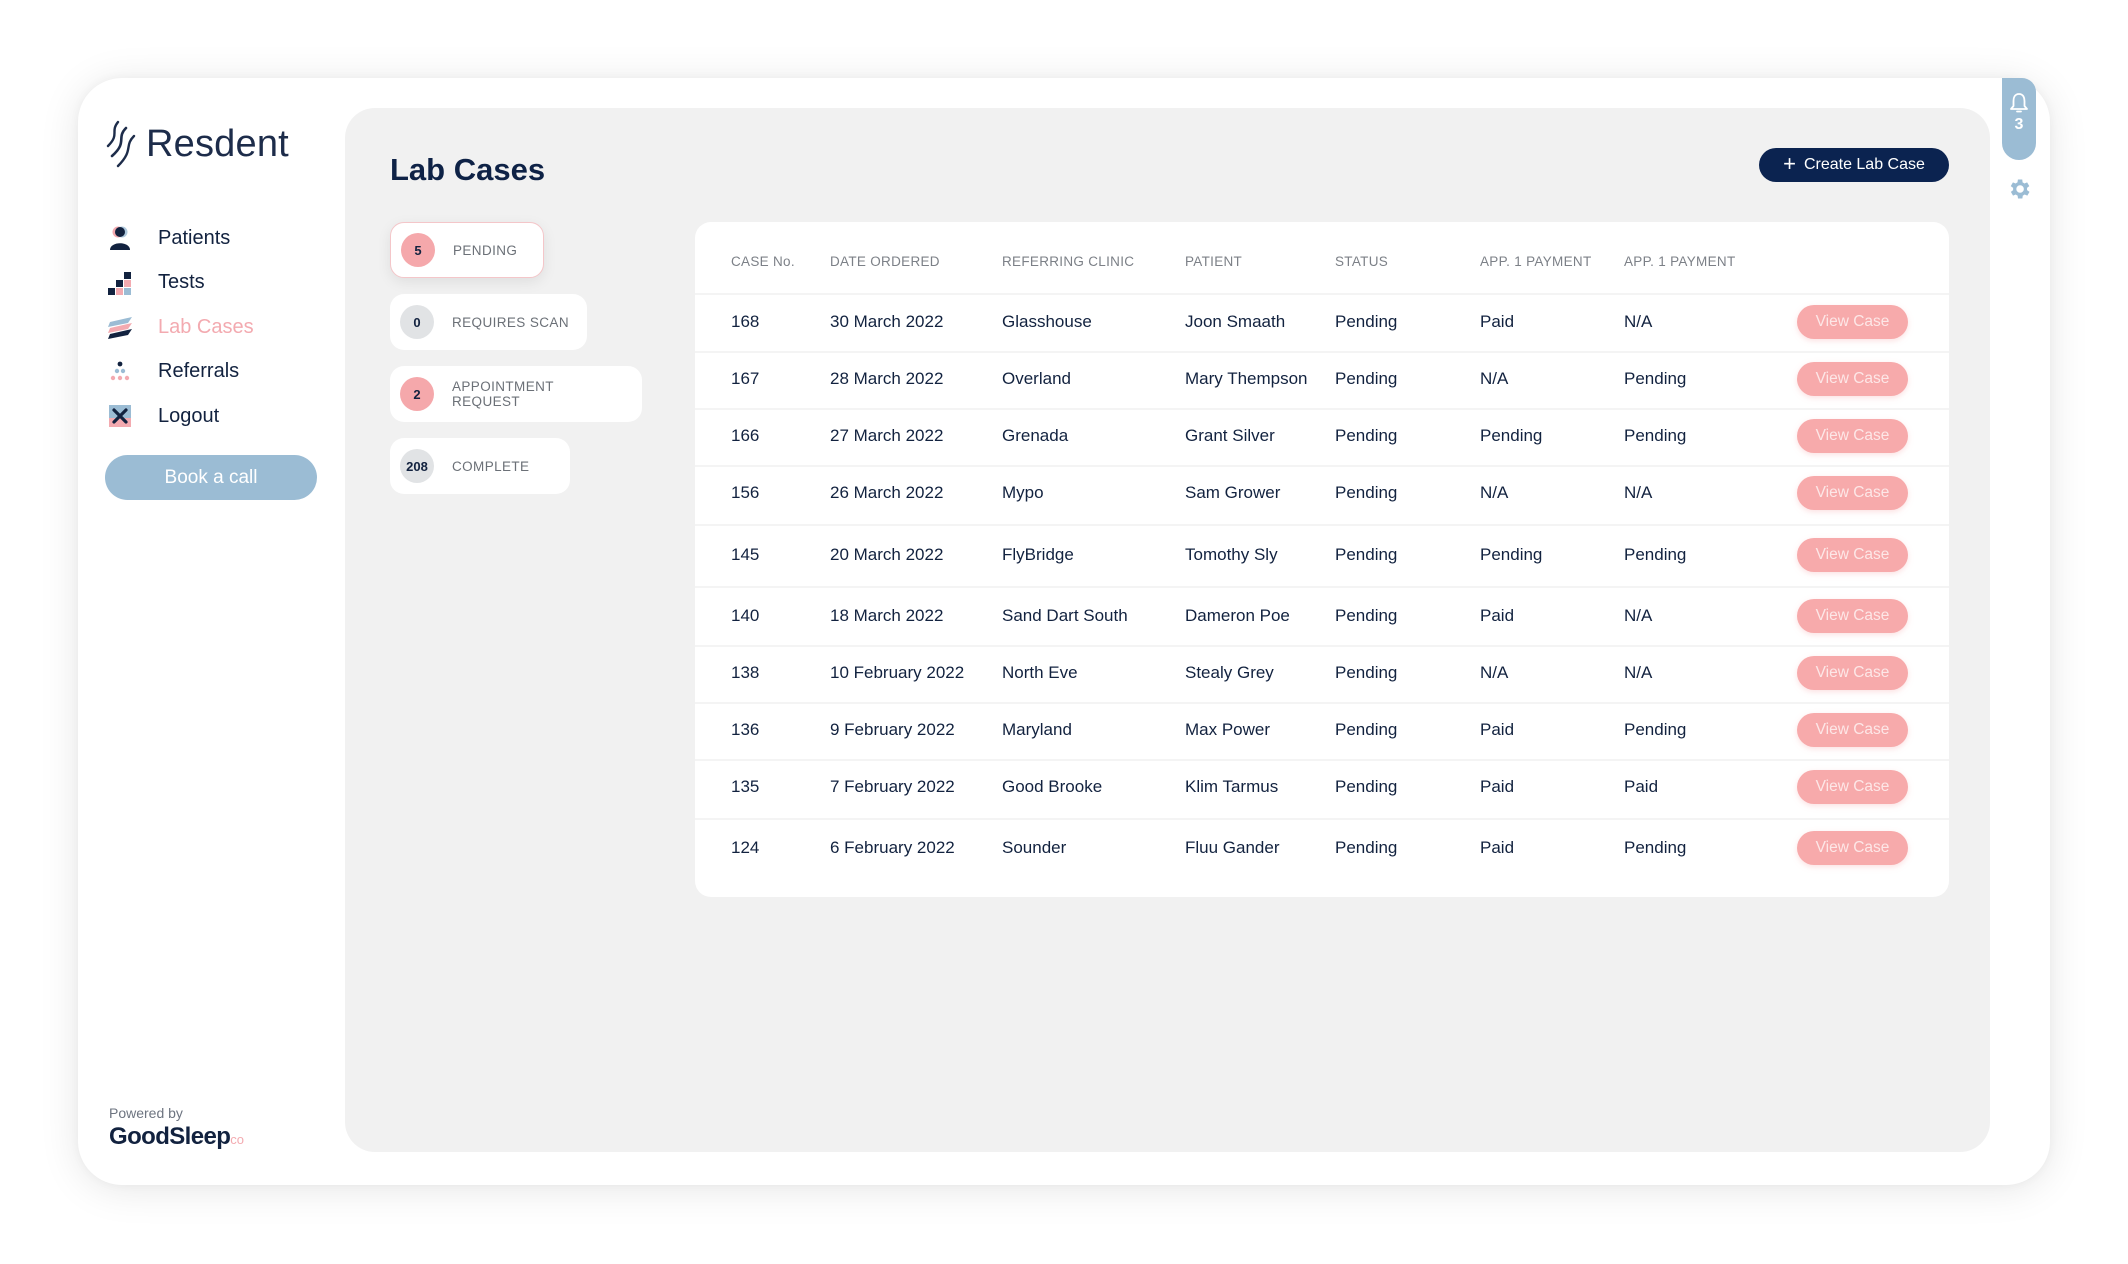 The image size is (2128, 1264). I want to click on cell-referring-clinic: North Eve, so click(1040, 672).